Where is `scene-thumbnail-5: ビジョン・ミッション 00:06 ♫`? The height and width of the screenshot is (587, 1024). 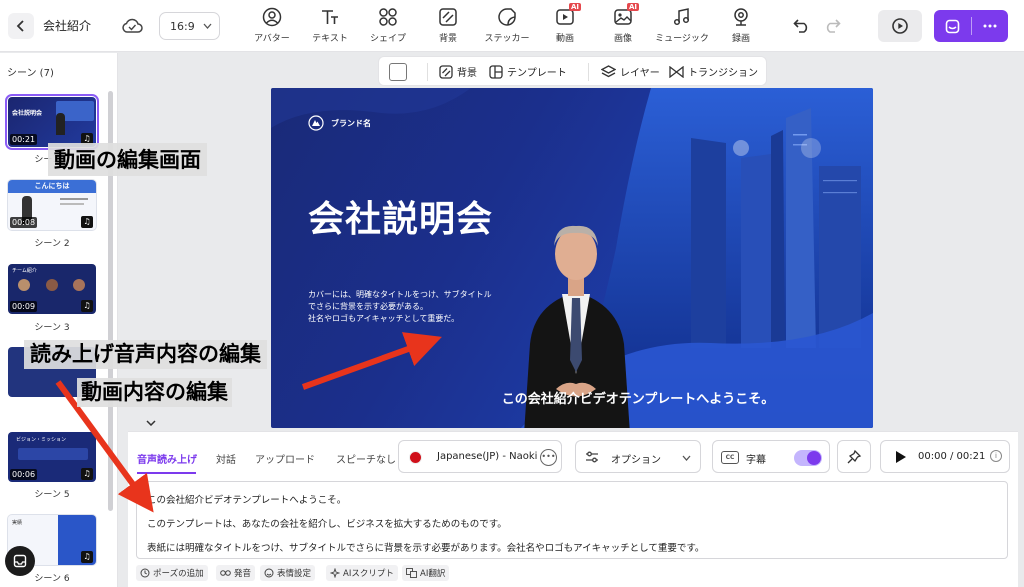 scene-thumbnail-5: ビジョン・ミッション 00:06 ♫ is located at coordinates (52, 457).